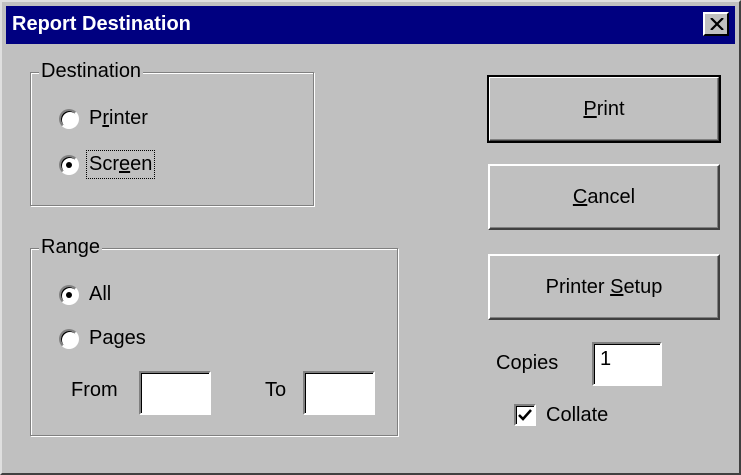 The height and width of the screenshot is (475, 741). What do you see at coordinates (370, 25) in the screenshot?
I see `title-bar: Report Destination` at bounding box center [370, 25].